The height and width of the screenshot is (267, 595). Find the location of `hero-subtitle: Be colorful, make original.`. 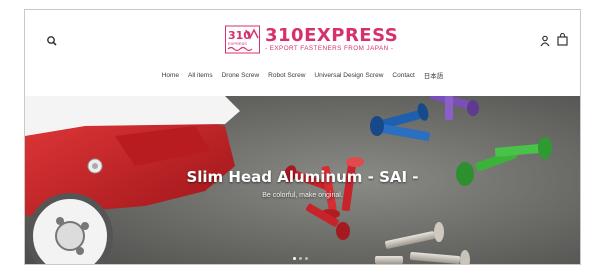

hero-subtitle: Be colorful, make original. is located at coordinates (302, 195).